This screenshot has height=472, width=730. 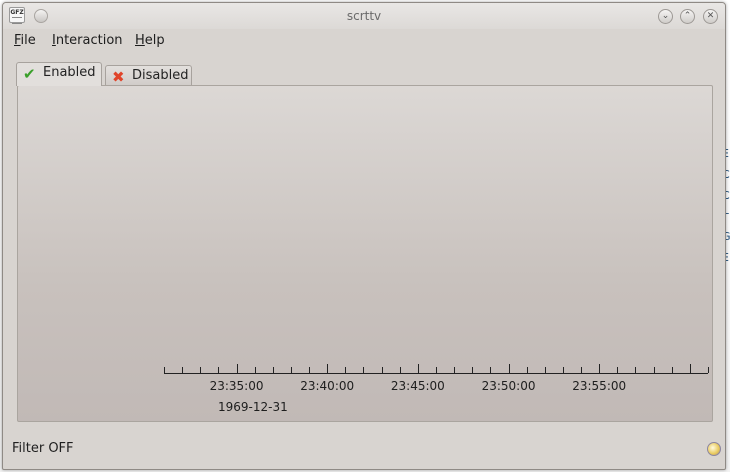 What do you see at coordinates (327, 386) in the screenshot?
I see `tick-label: 23:40:00` at bounding box center [327, 386].